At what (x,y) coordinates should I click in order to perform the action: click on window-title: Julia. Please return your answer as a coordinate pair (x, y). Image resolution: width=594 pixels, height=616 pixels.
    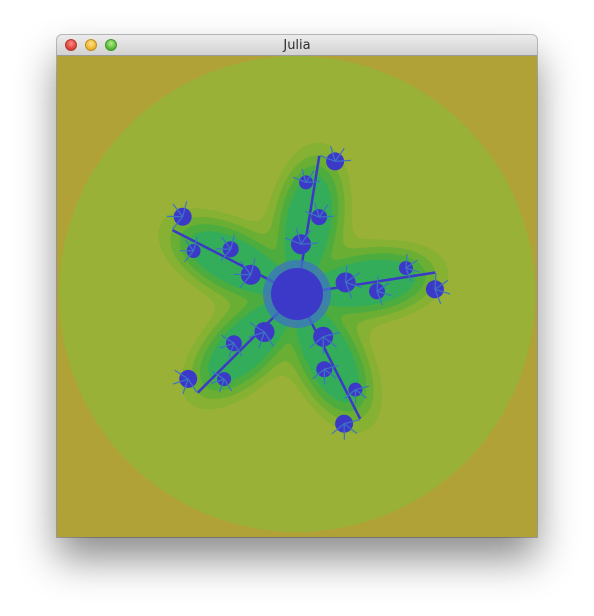
    Looking at the image, I should click on (297, 45).